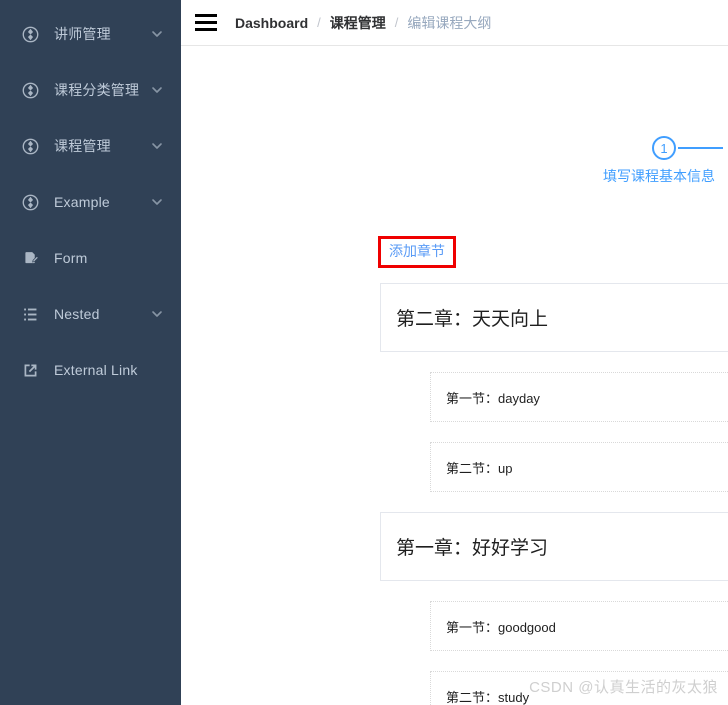 This screenshot has width=728, height=705. I want to click on sidebar-item-teacher-management: 讲师管理, so click(90, 34).